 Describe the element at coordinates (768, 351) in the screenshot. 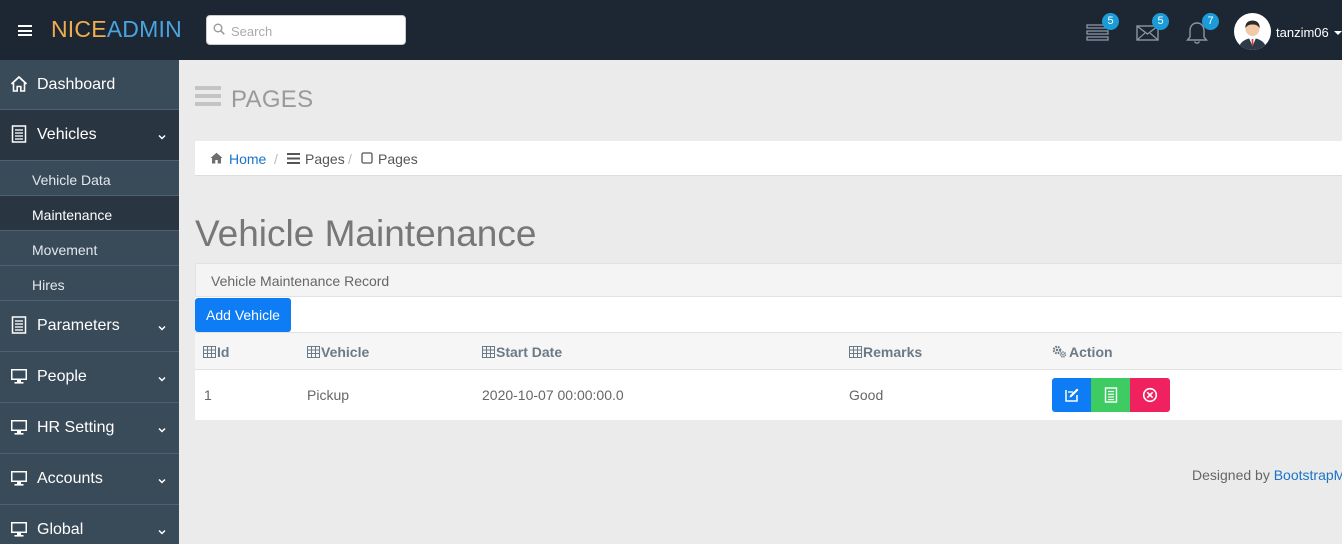

I see `table-header-row: Id Vehicle Start Date Remarks Action` at that location.